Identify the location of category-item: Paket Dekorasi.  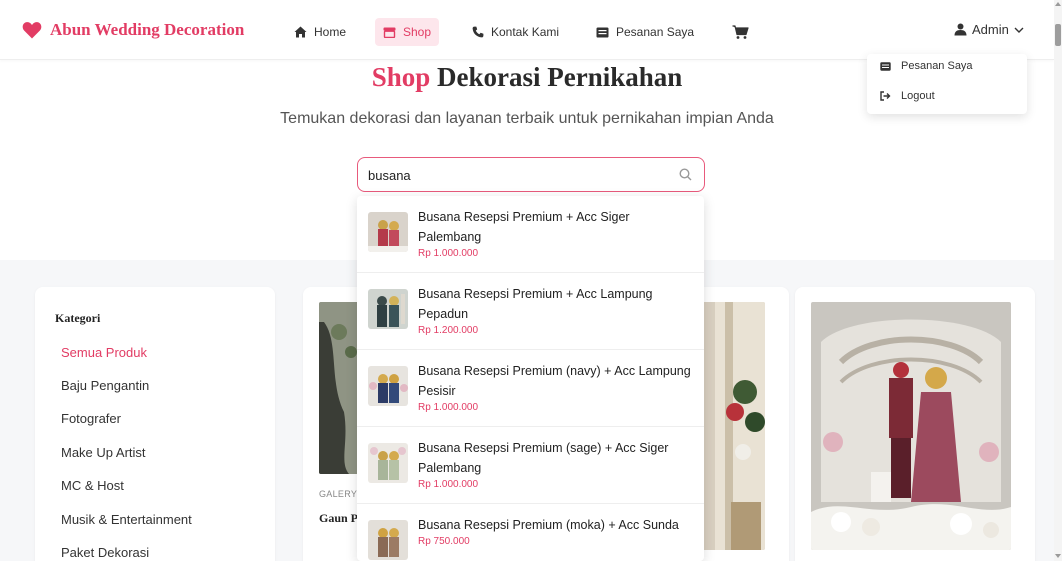
(105, 552).